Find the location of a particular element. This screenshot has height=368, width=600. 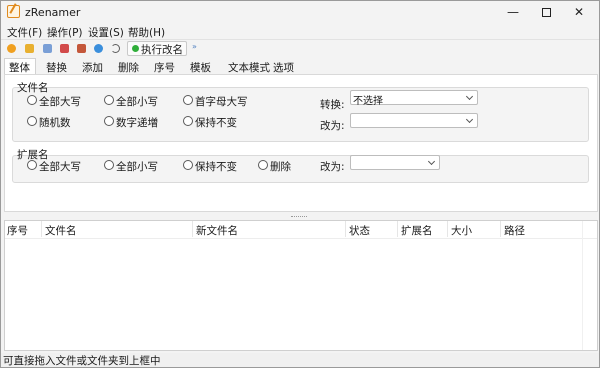

image-icon is located at coordinates (81, 48).